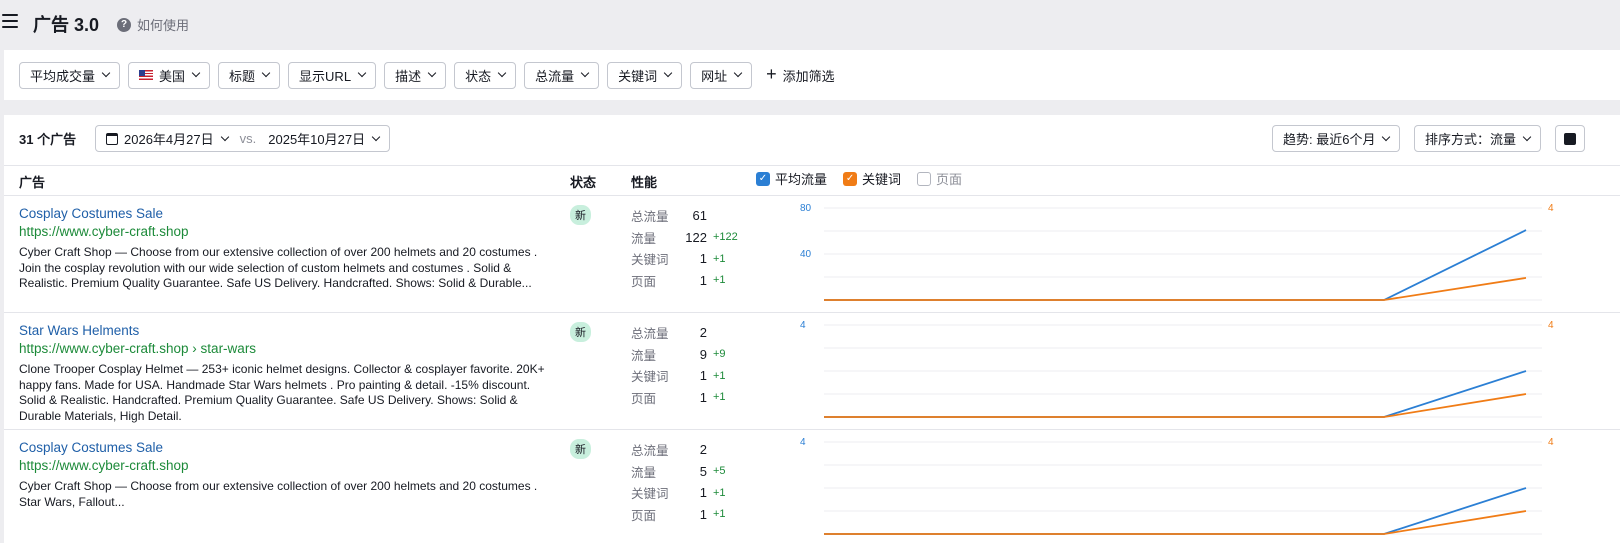 Image resolution: width=1620 pixels, height=543 pixels. What do you see at coordinates (882, 179) in the screenshot?
I see `legend-label: 关键词` at bounding box center [882, 179].